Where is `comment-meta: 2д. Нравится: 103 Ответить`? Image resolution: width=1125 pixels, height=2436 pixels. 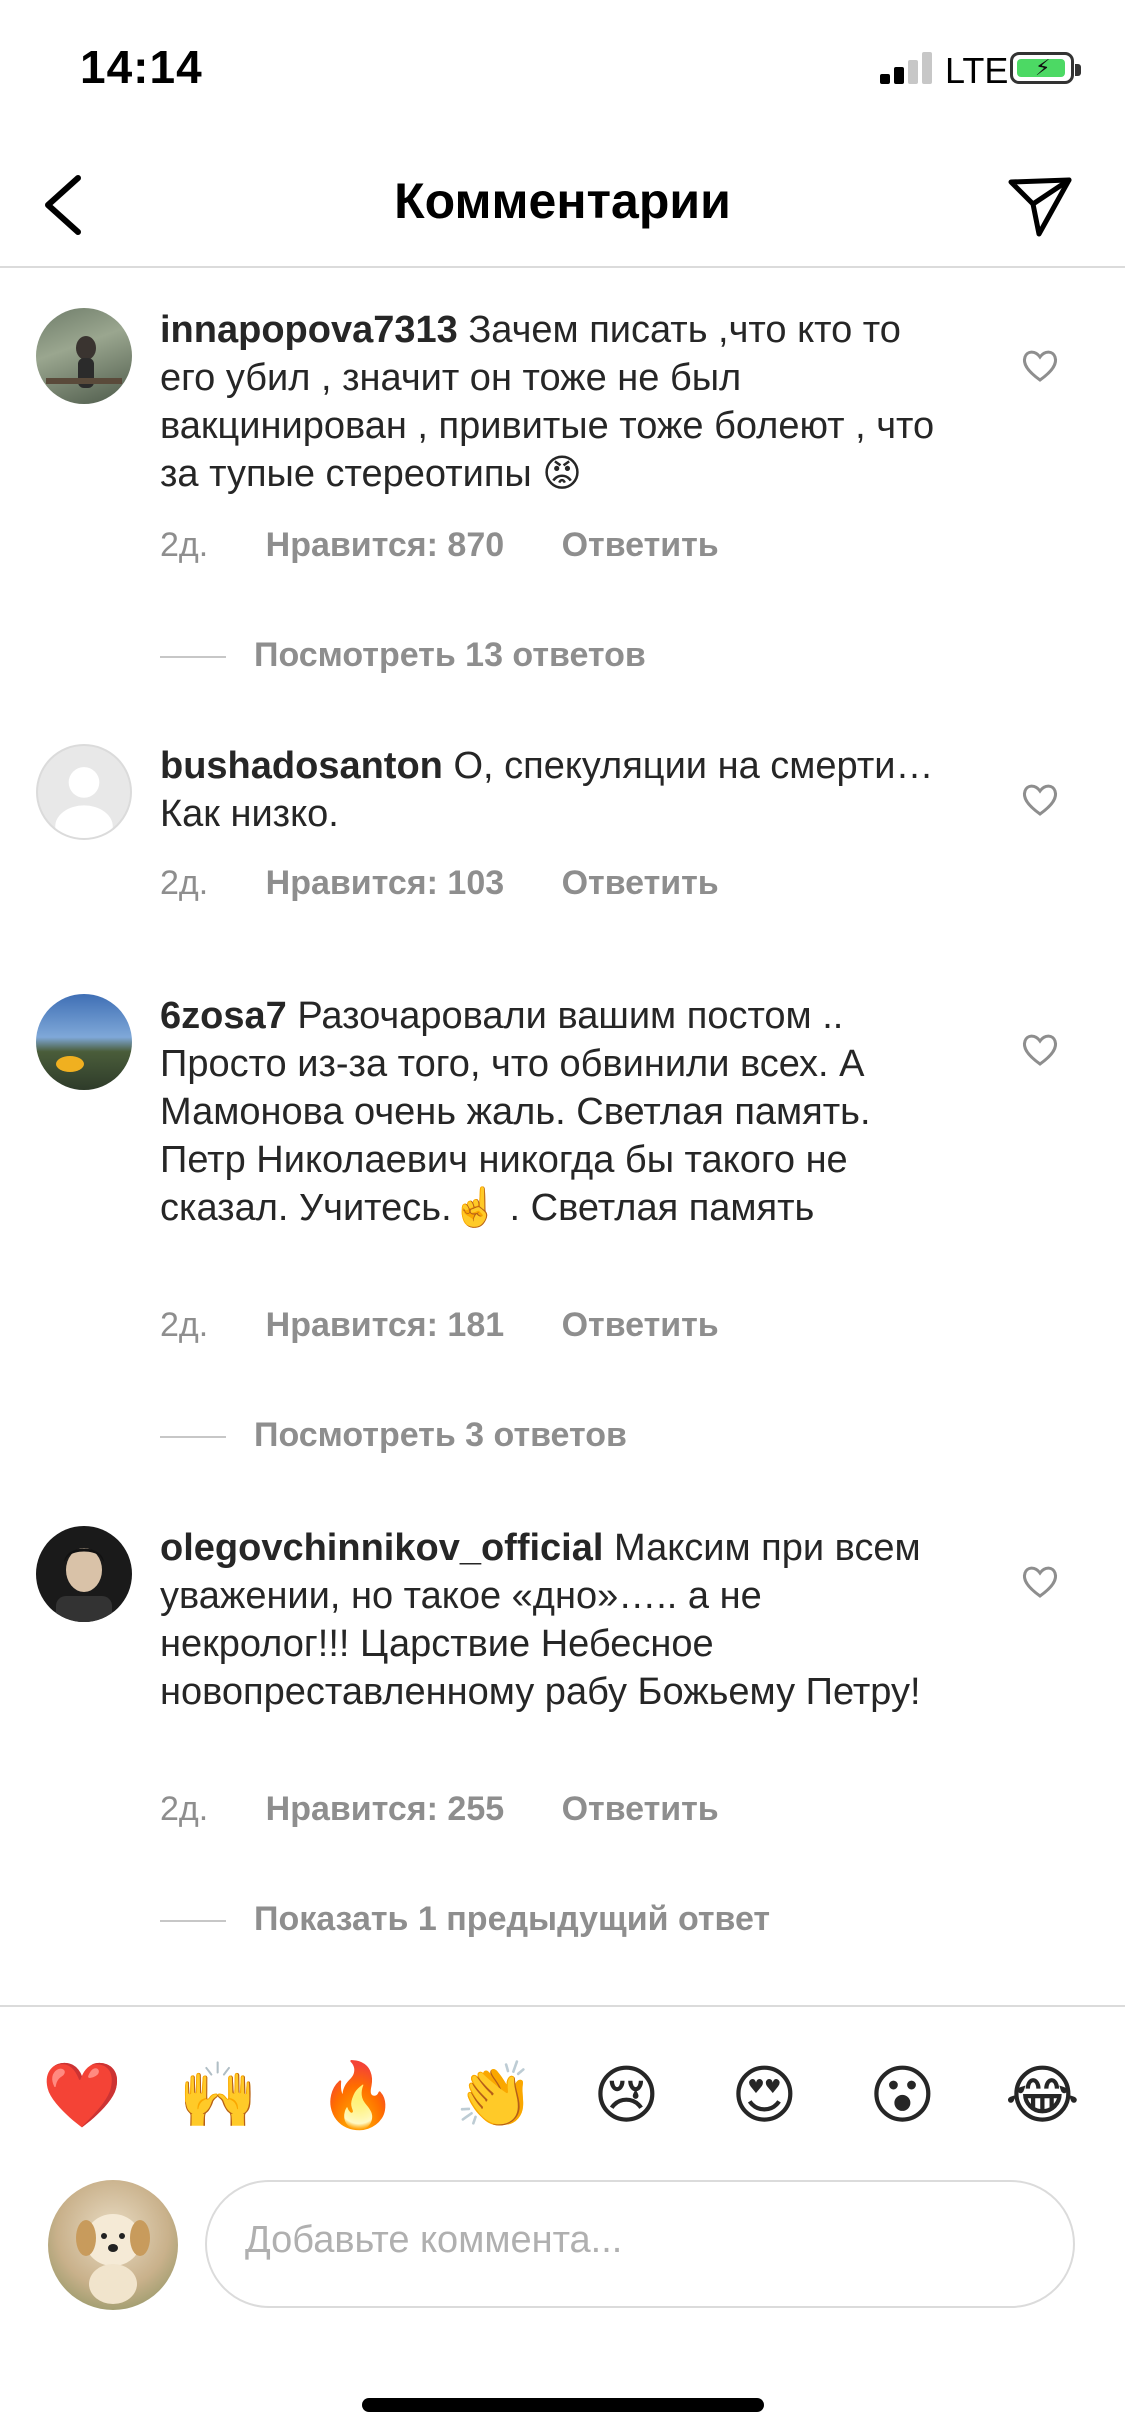 comment-meta: 2д. Нравится: 103 Ответить is located at coordinates (463, 883).